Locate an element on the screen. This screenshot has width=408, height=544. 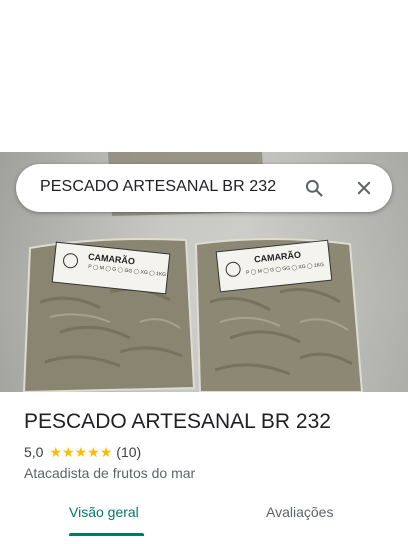
place-title: PESCADO ARTESANAL BR 232 is located at coordinates (177, 421).